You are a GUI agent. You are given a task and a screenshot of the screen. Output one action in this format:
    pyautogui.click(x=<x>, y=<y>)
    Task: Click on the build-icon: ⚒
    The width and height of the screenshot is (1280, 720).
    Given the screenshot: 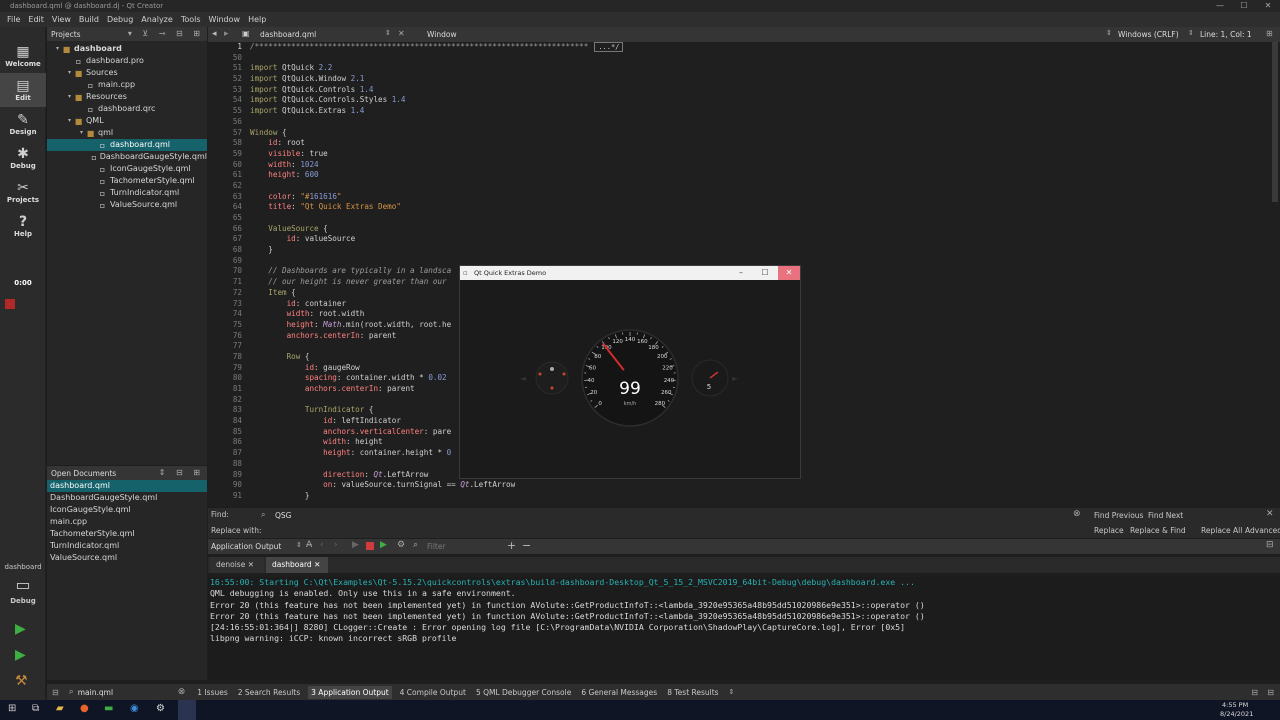 What is the action you would take?
    pyautogui.click(x=21, y=681)
    